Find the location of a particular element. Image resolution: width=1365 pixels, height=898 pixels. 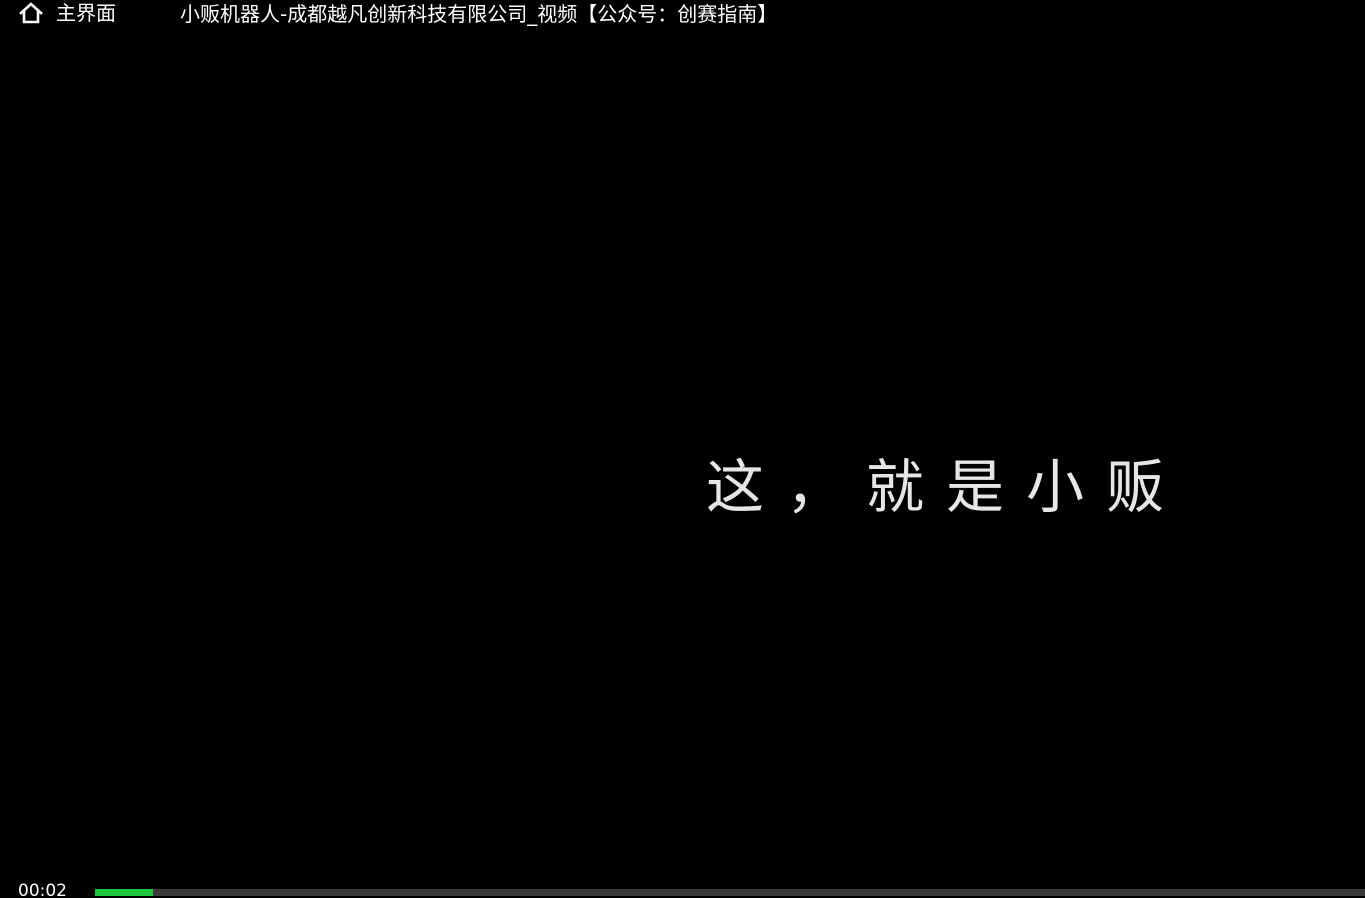

home-button: 主界面 is located at coordinates (67, 13).